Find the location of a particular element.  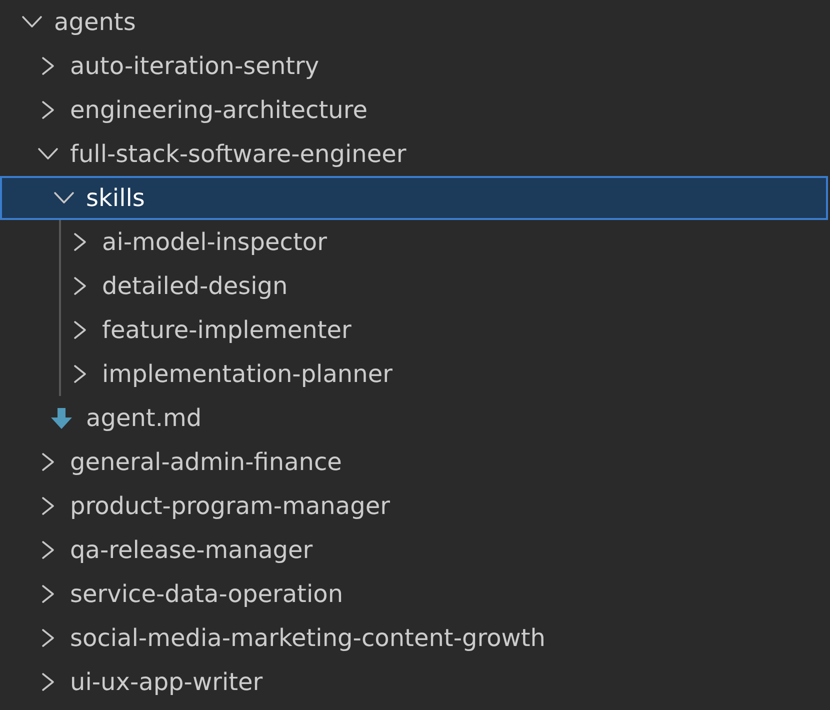

folder-item: agents is located at coordinates (79, 22).